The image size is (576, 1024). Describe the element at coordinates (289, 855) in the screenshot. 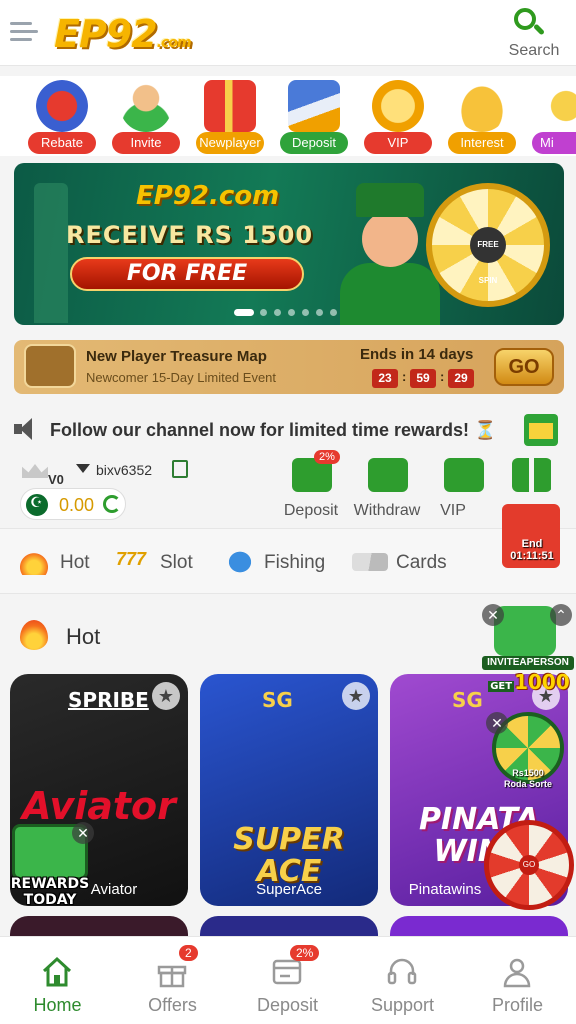

I see `game-art-text: SUPER ACE` at that location.